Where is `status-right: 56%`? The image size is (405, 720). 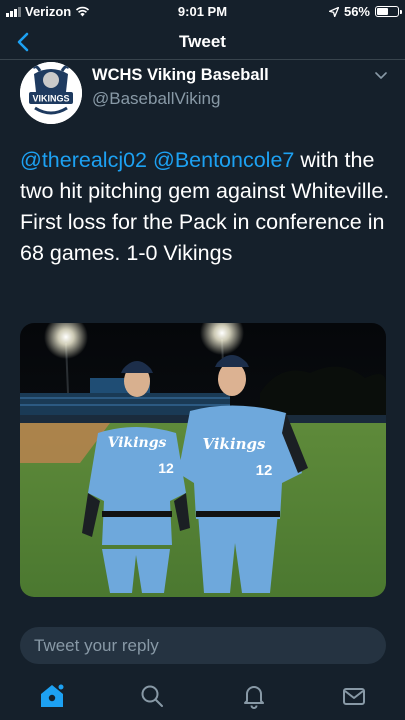
status-right: 56% is located at coordinates (365, 11).